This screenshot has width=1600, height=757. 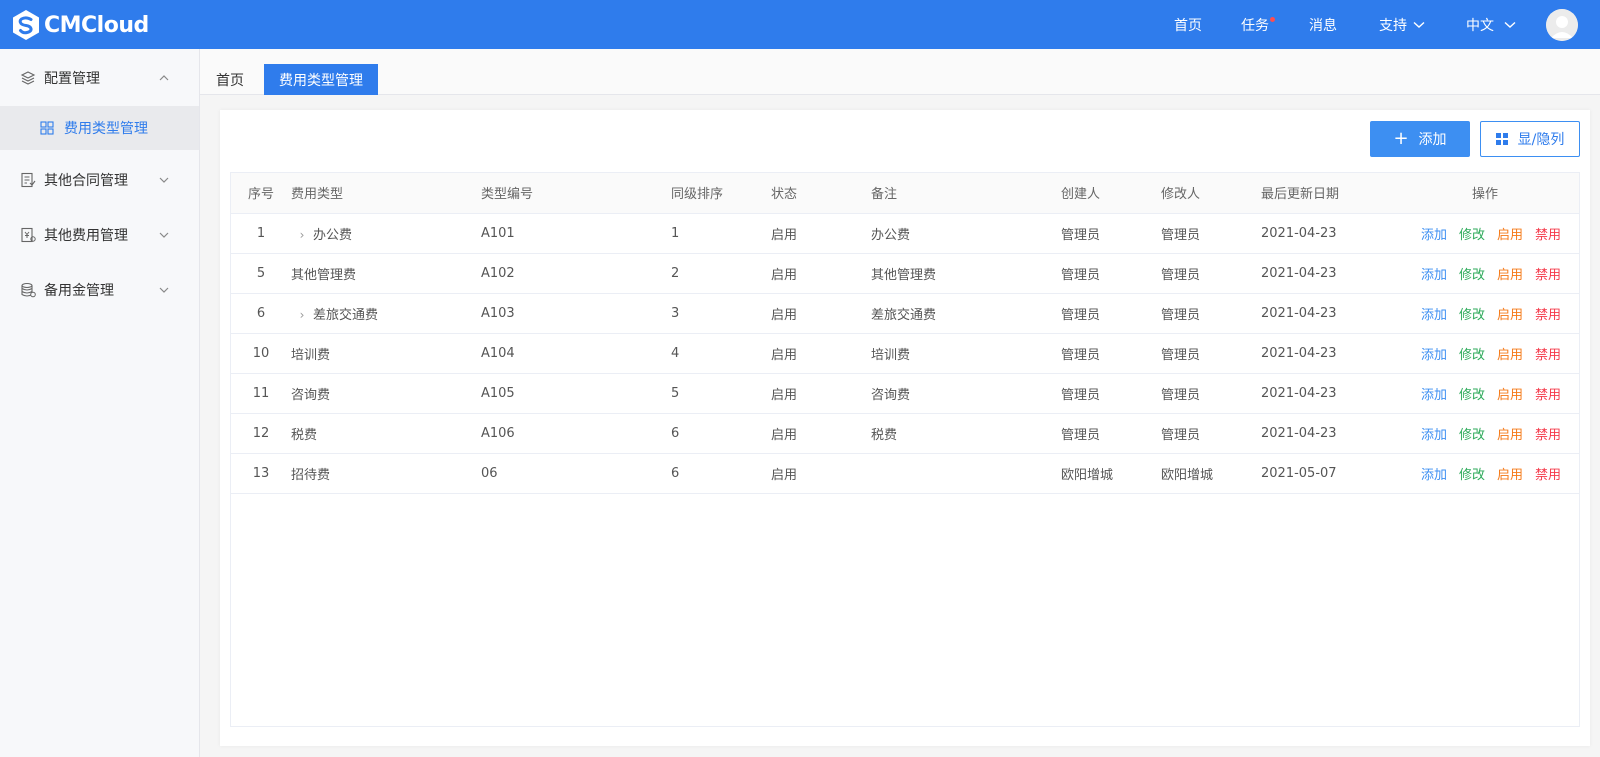 I want to click on cell-index: 10, so click(x=261, y=353).